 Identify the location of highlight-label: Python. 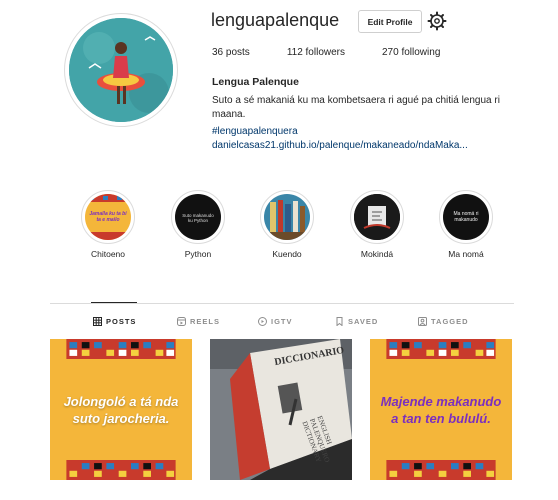
(198, 254).